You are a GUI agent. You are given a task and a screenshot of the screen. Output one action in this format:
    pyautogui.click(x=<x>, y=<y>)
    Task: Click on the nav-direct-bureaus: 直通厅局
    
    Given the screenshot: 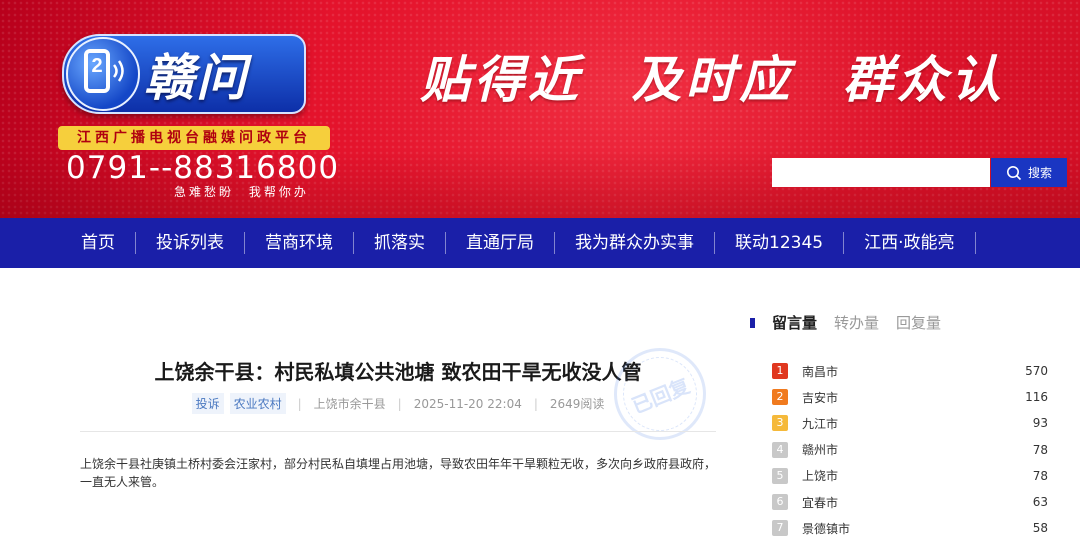 What is the action you would take?
    pyautogui.click(x=500, y=243)
    